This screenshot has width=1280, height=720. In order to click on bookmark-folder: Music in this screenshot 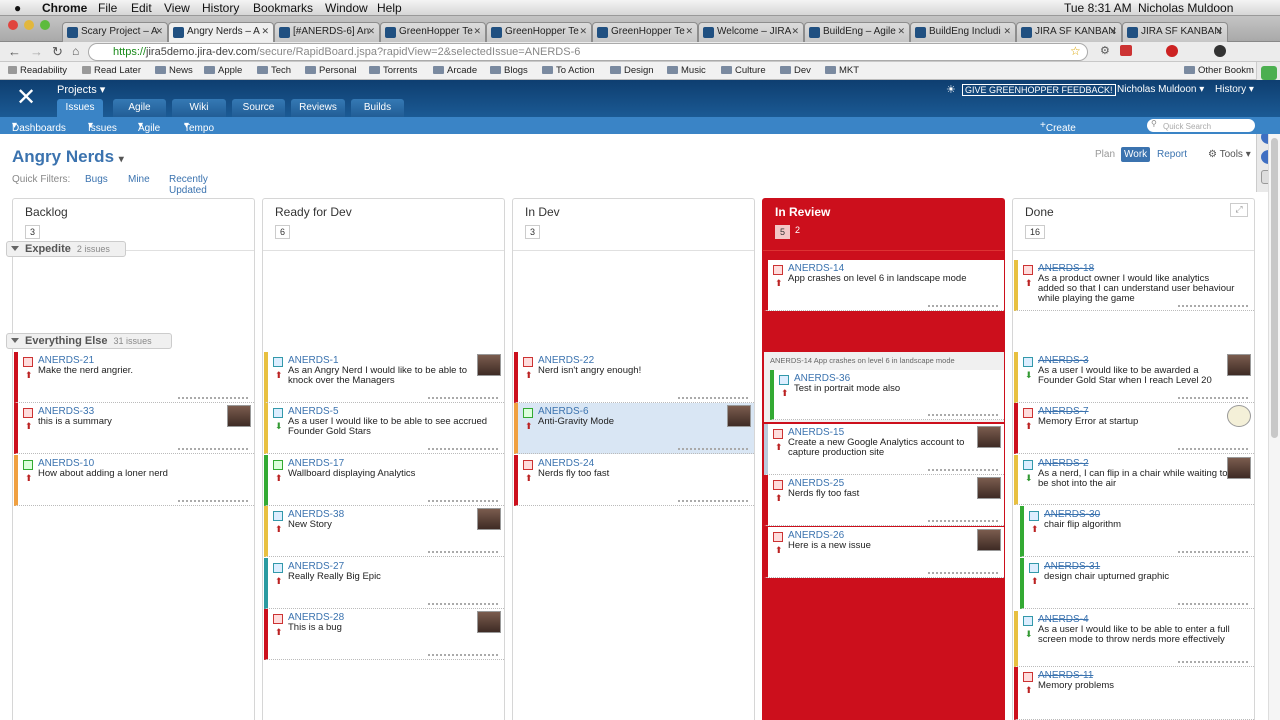, I will do `click(686, 70)`.